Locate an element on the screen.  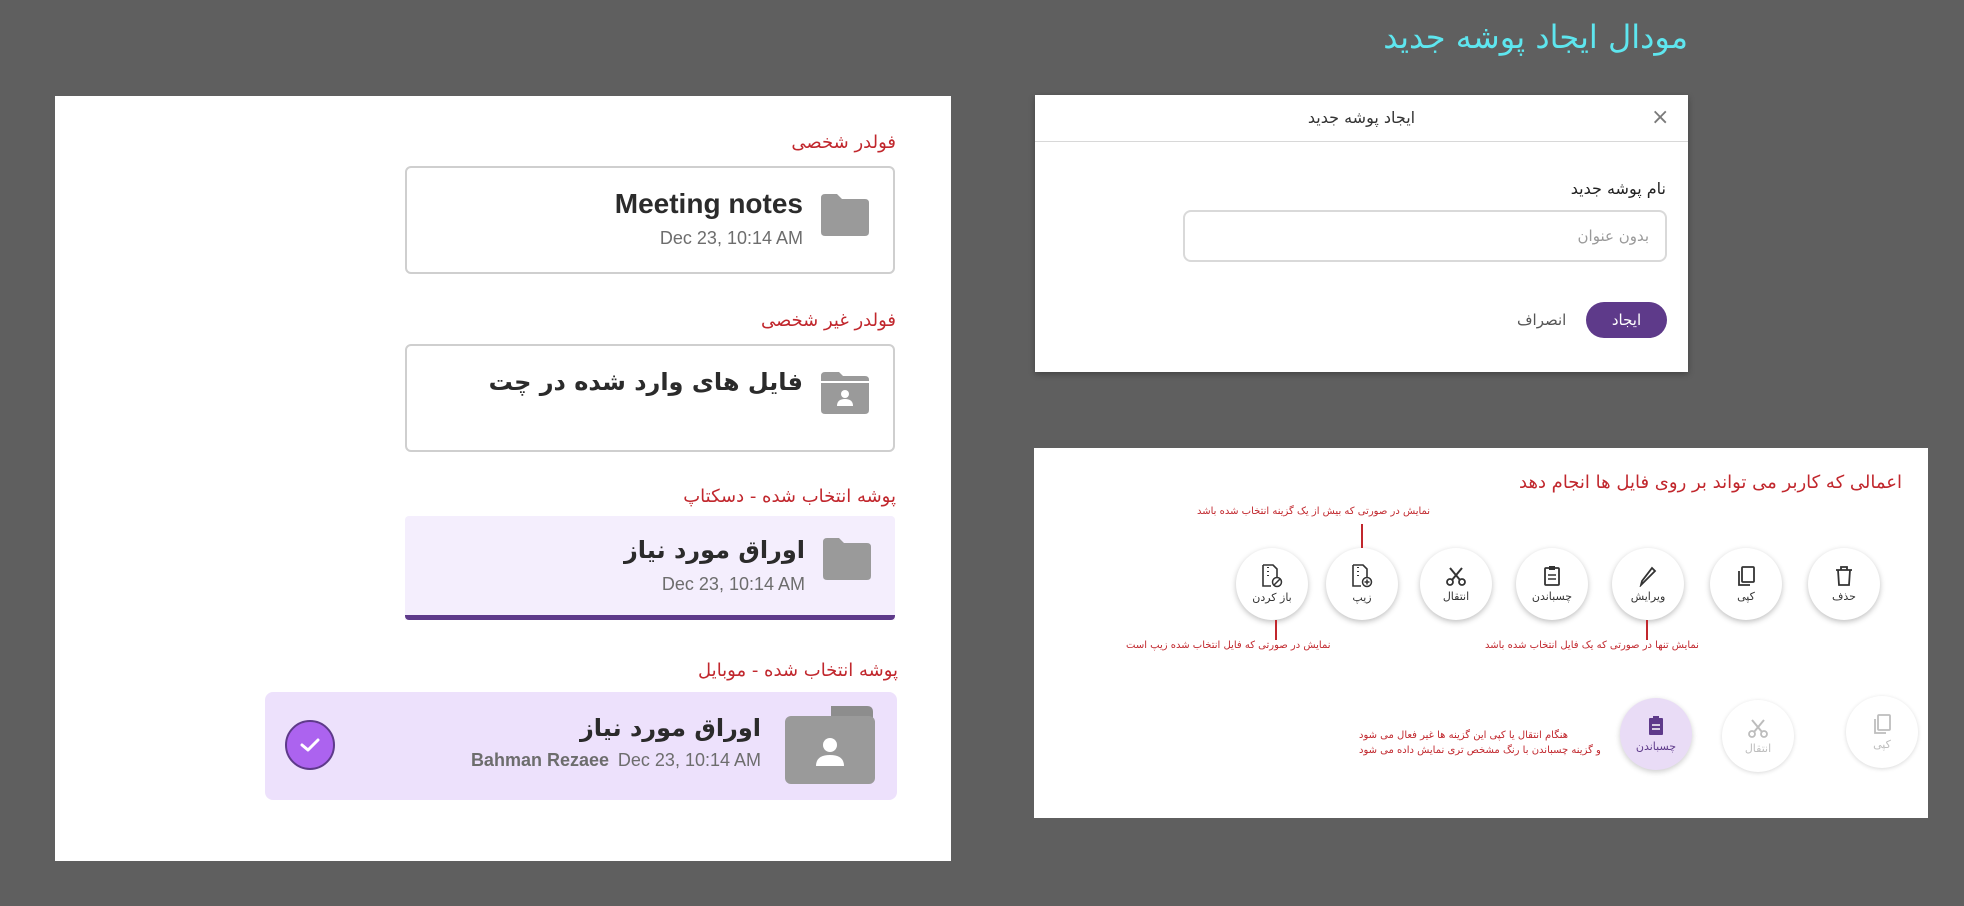
page-title: مودال ایجاد پوشه جدید is located at coordinates (1535, 37).